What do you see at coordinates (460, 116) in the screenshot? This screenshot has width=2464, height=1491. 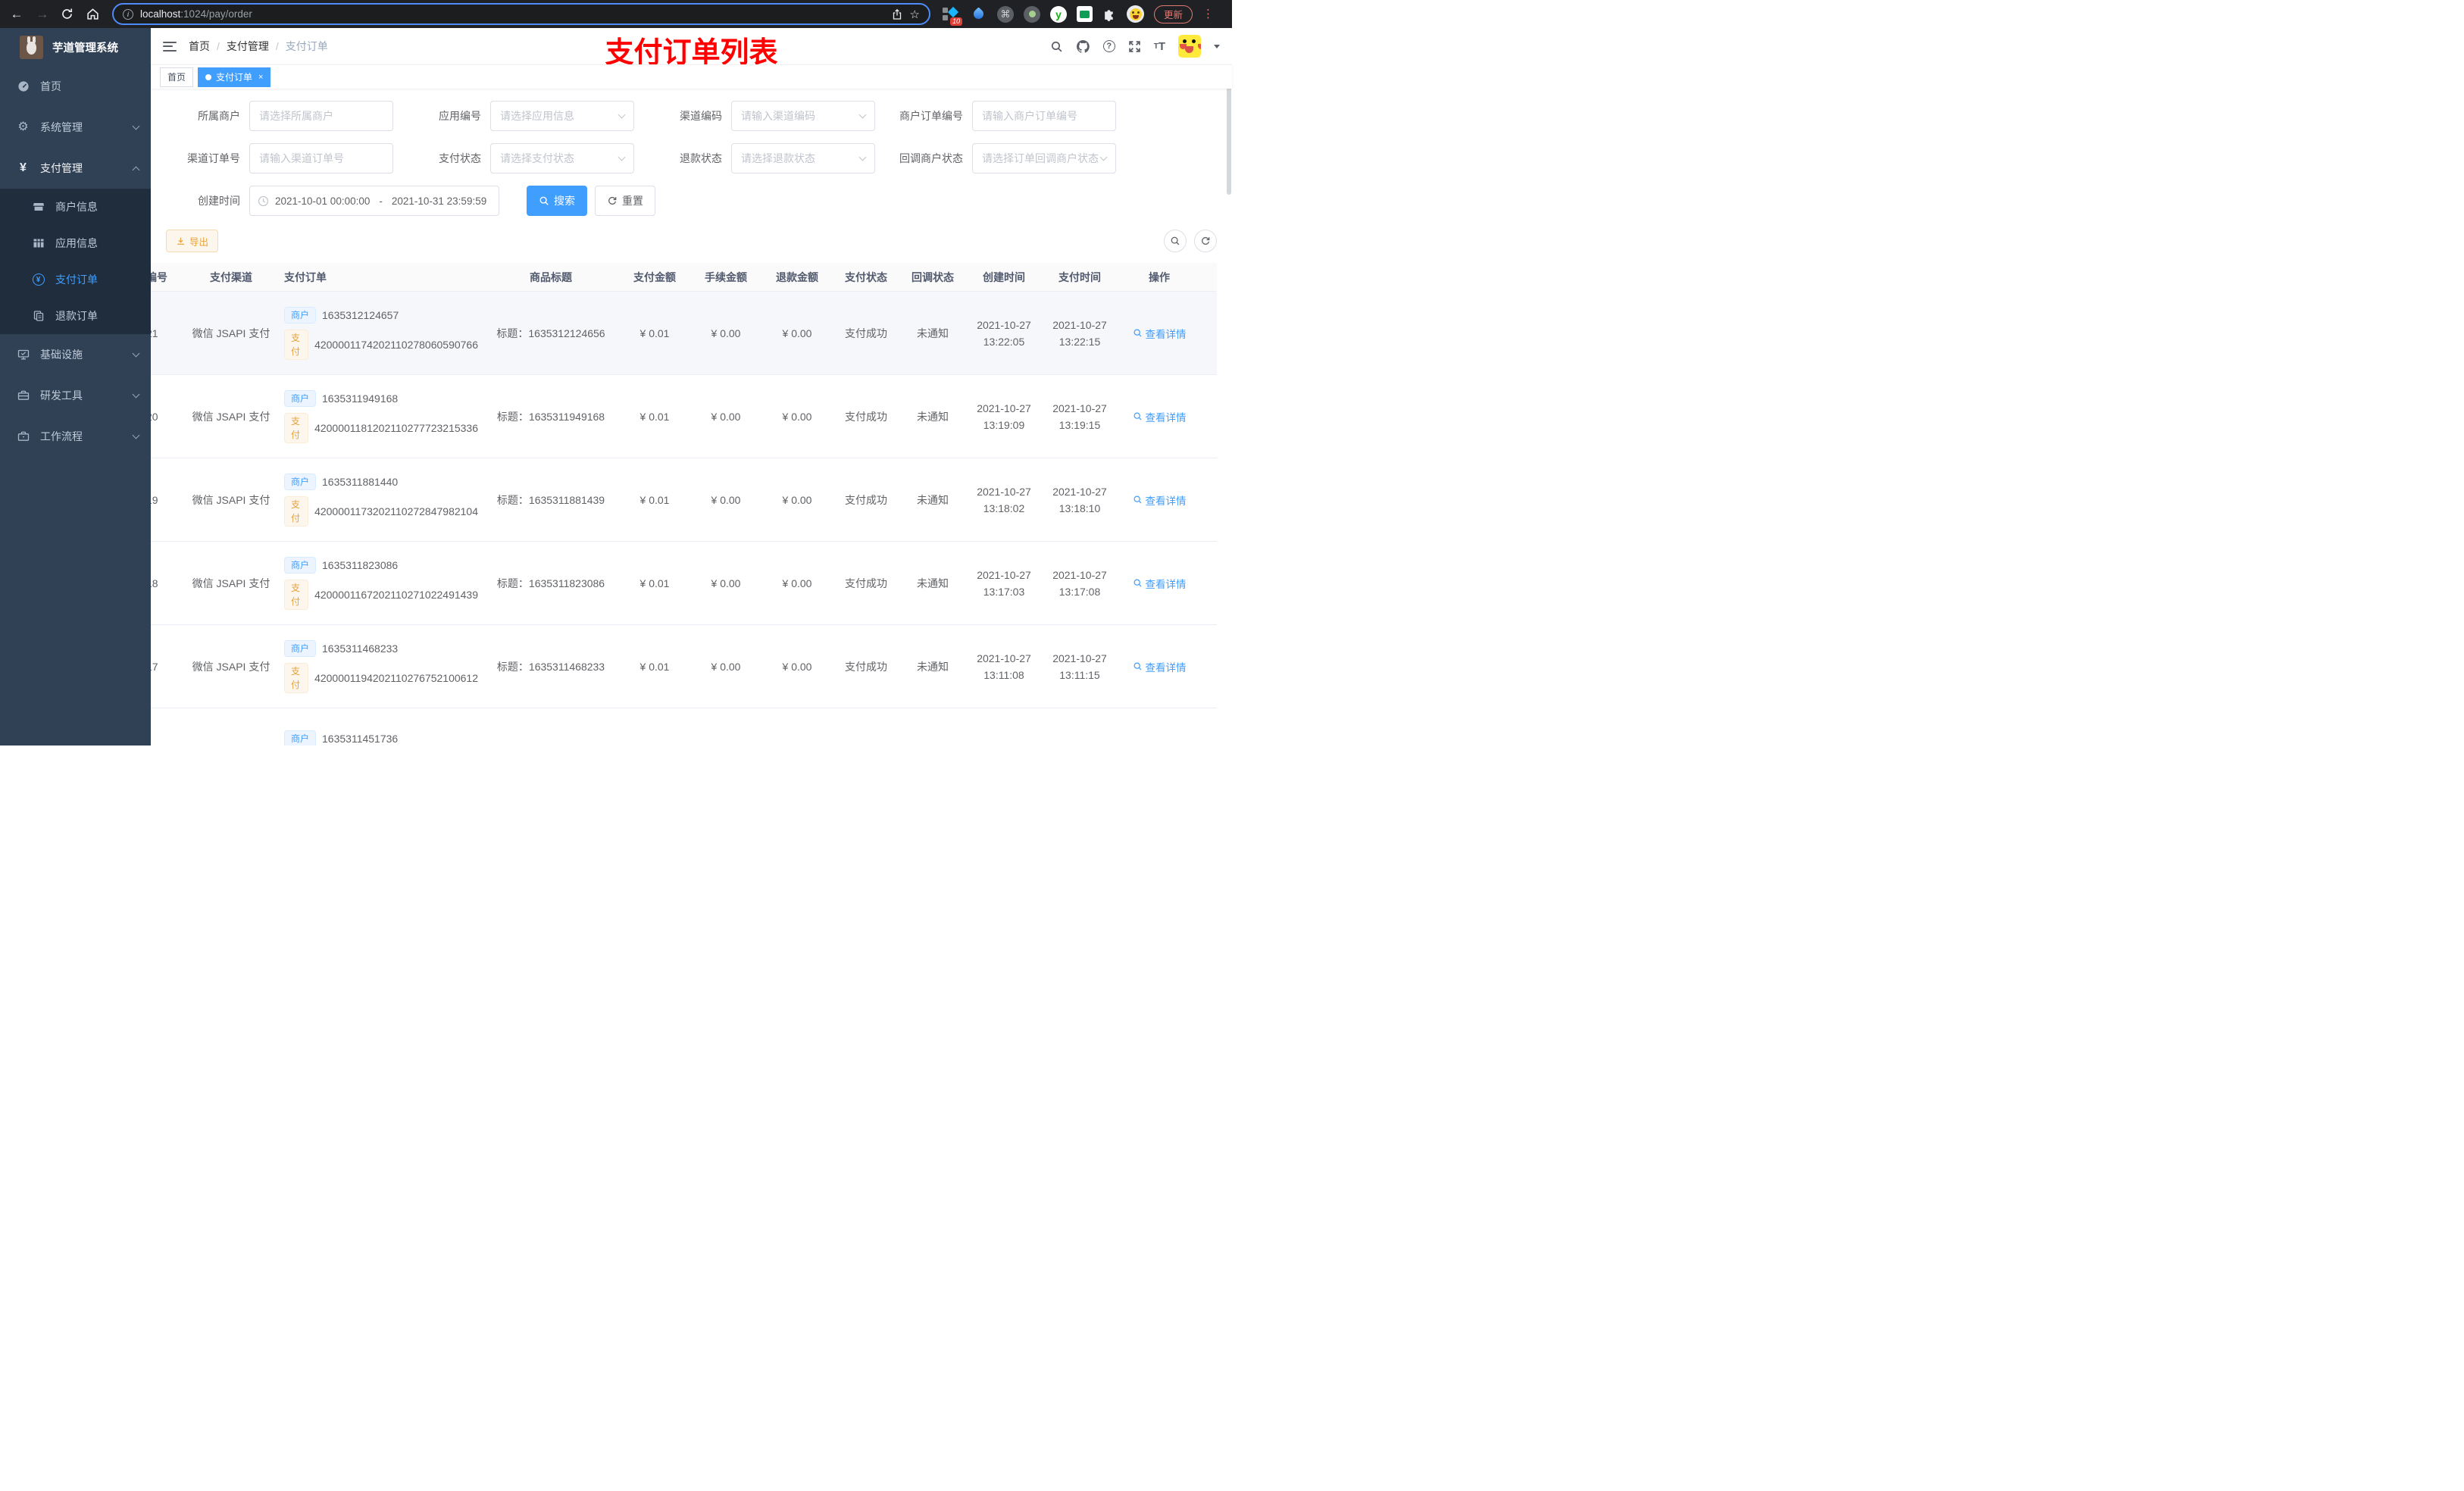 I see `field-label: 应用编号` at bounding box center [460, 116].